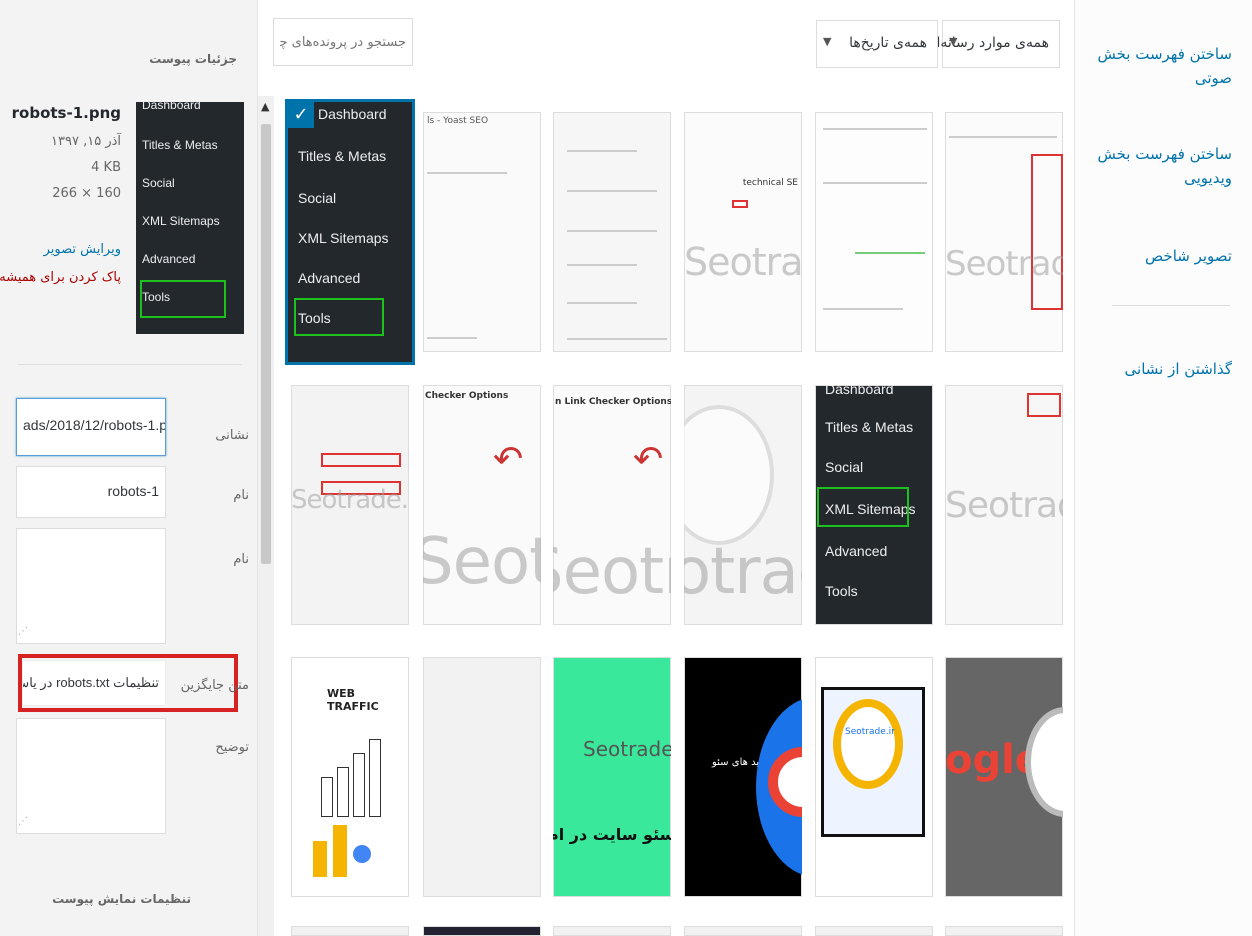 The height and width of the screenshot is (936, 1252). What do you see at coordinates (841, 591) in the screenshot?
I see `preview-label: Tools` at bounding box center [841, 591].